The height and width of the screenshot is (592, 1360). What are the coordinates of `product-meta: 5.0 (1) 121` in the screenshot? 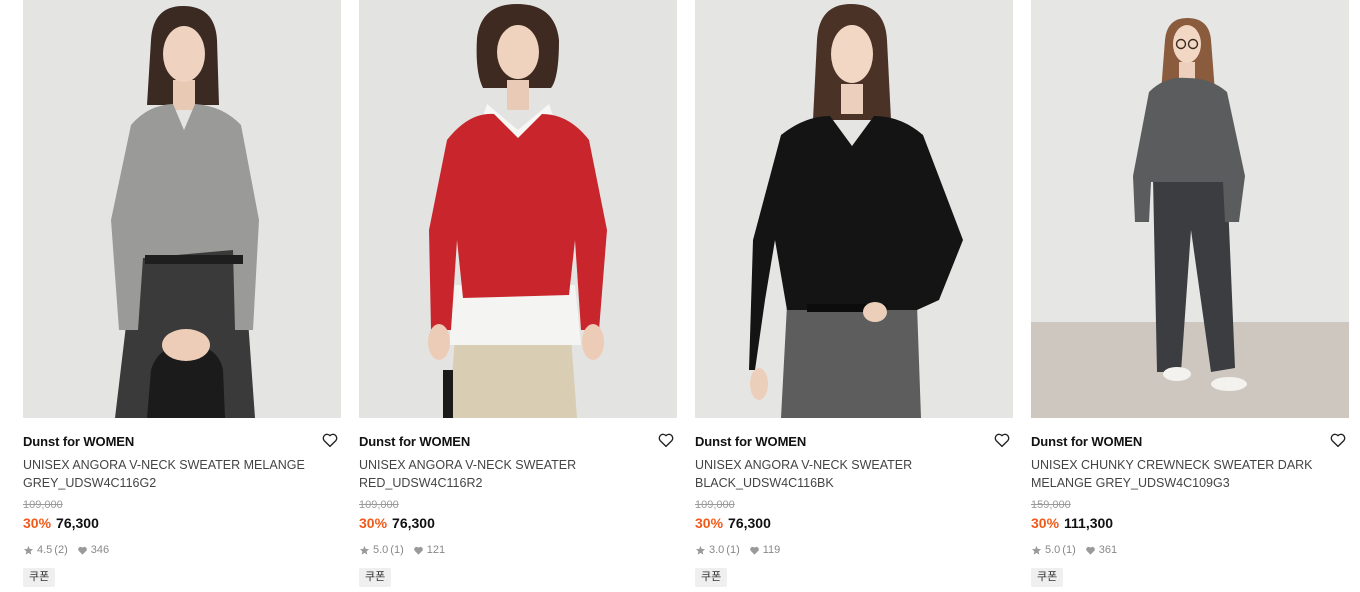 It's located at (402, 550).